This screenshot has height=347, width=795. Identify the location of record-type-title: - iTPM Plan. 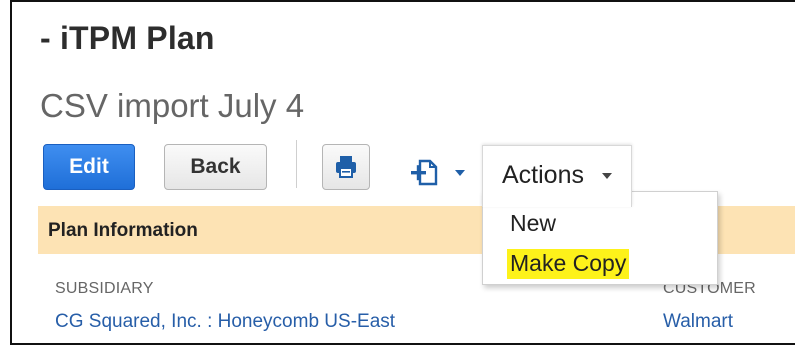
(127, 38).